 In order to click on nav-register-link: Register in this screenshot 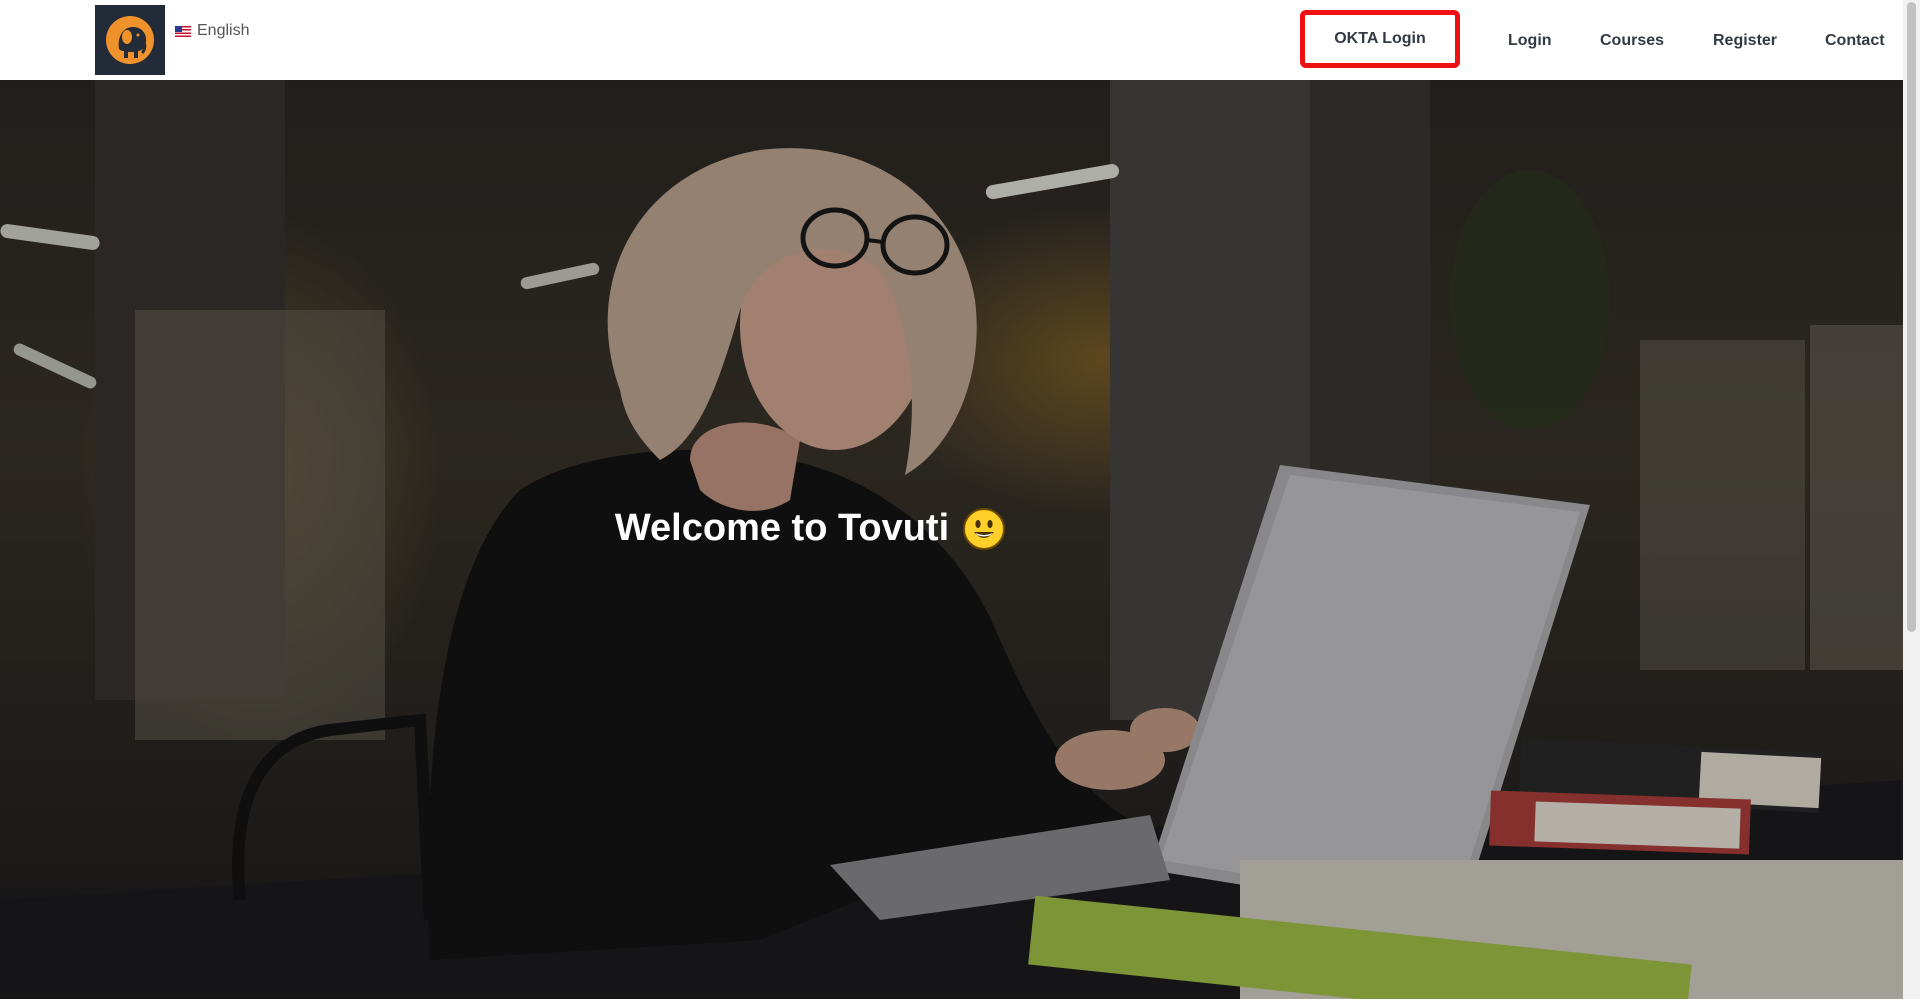, I will do `click(1745, 41)`.